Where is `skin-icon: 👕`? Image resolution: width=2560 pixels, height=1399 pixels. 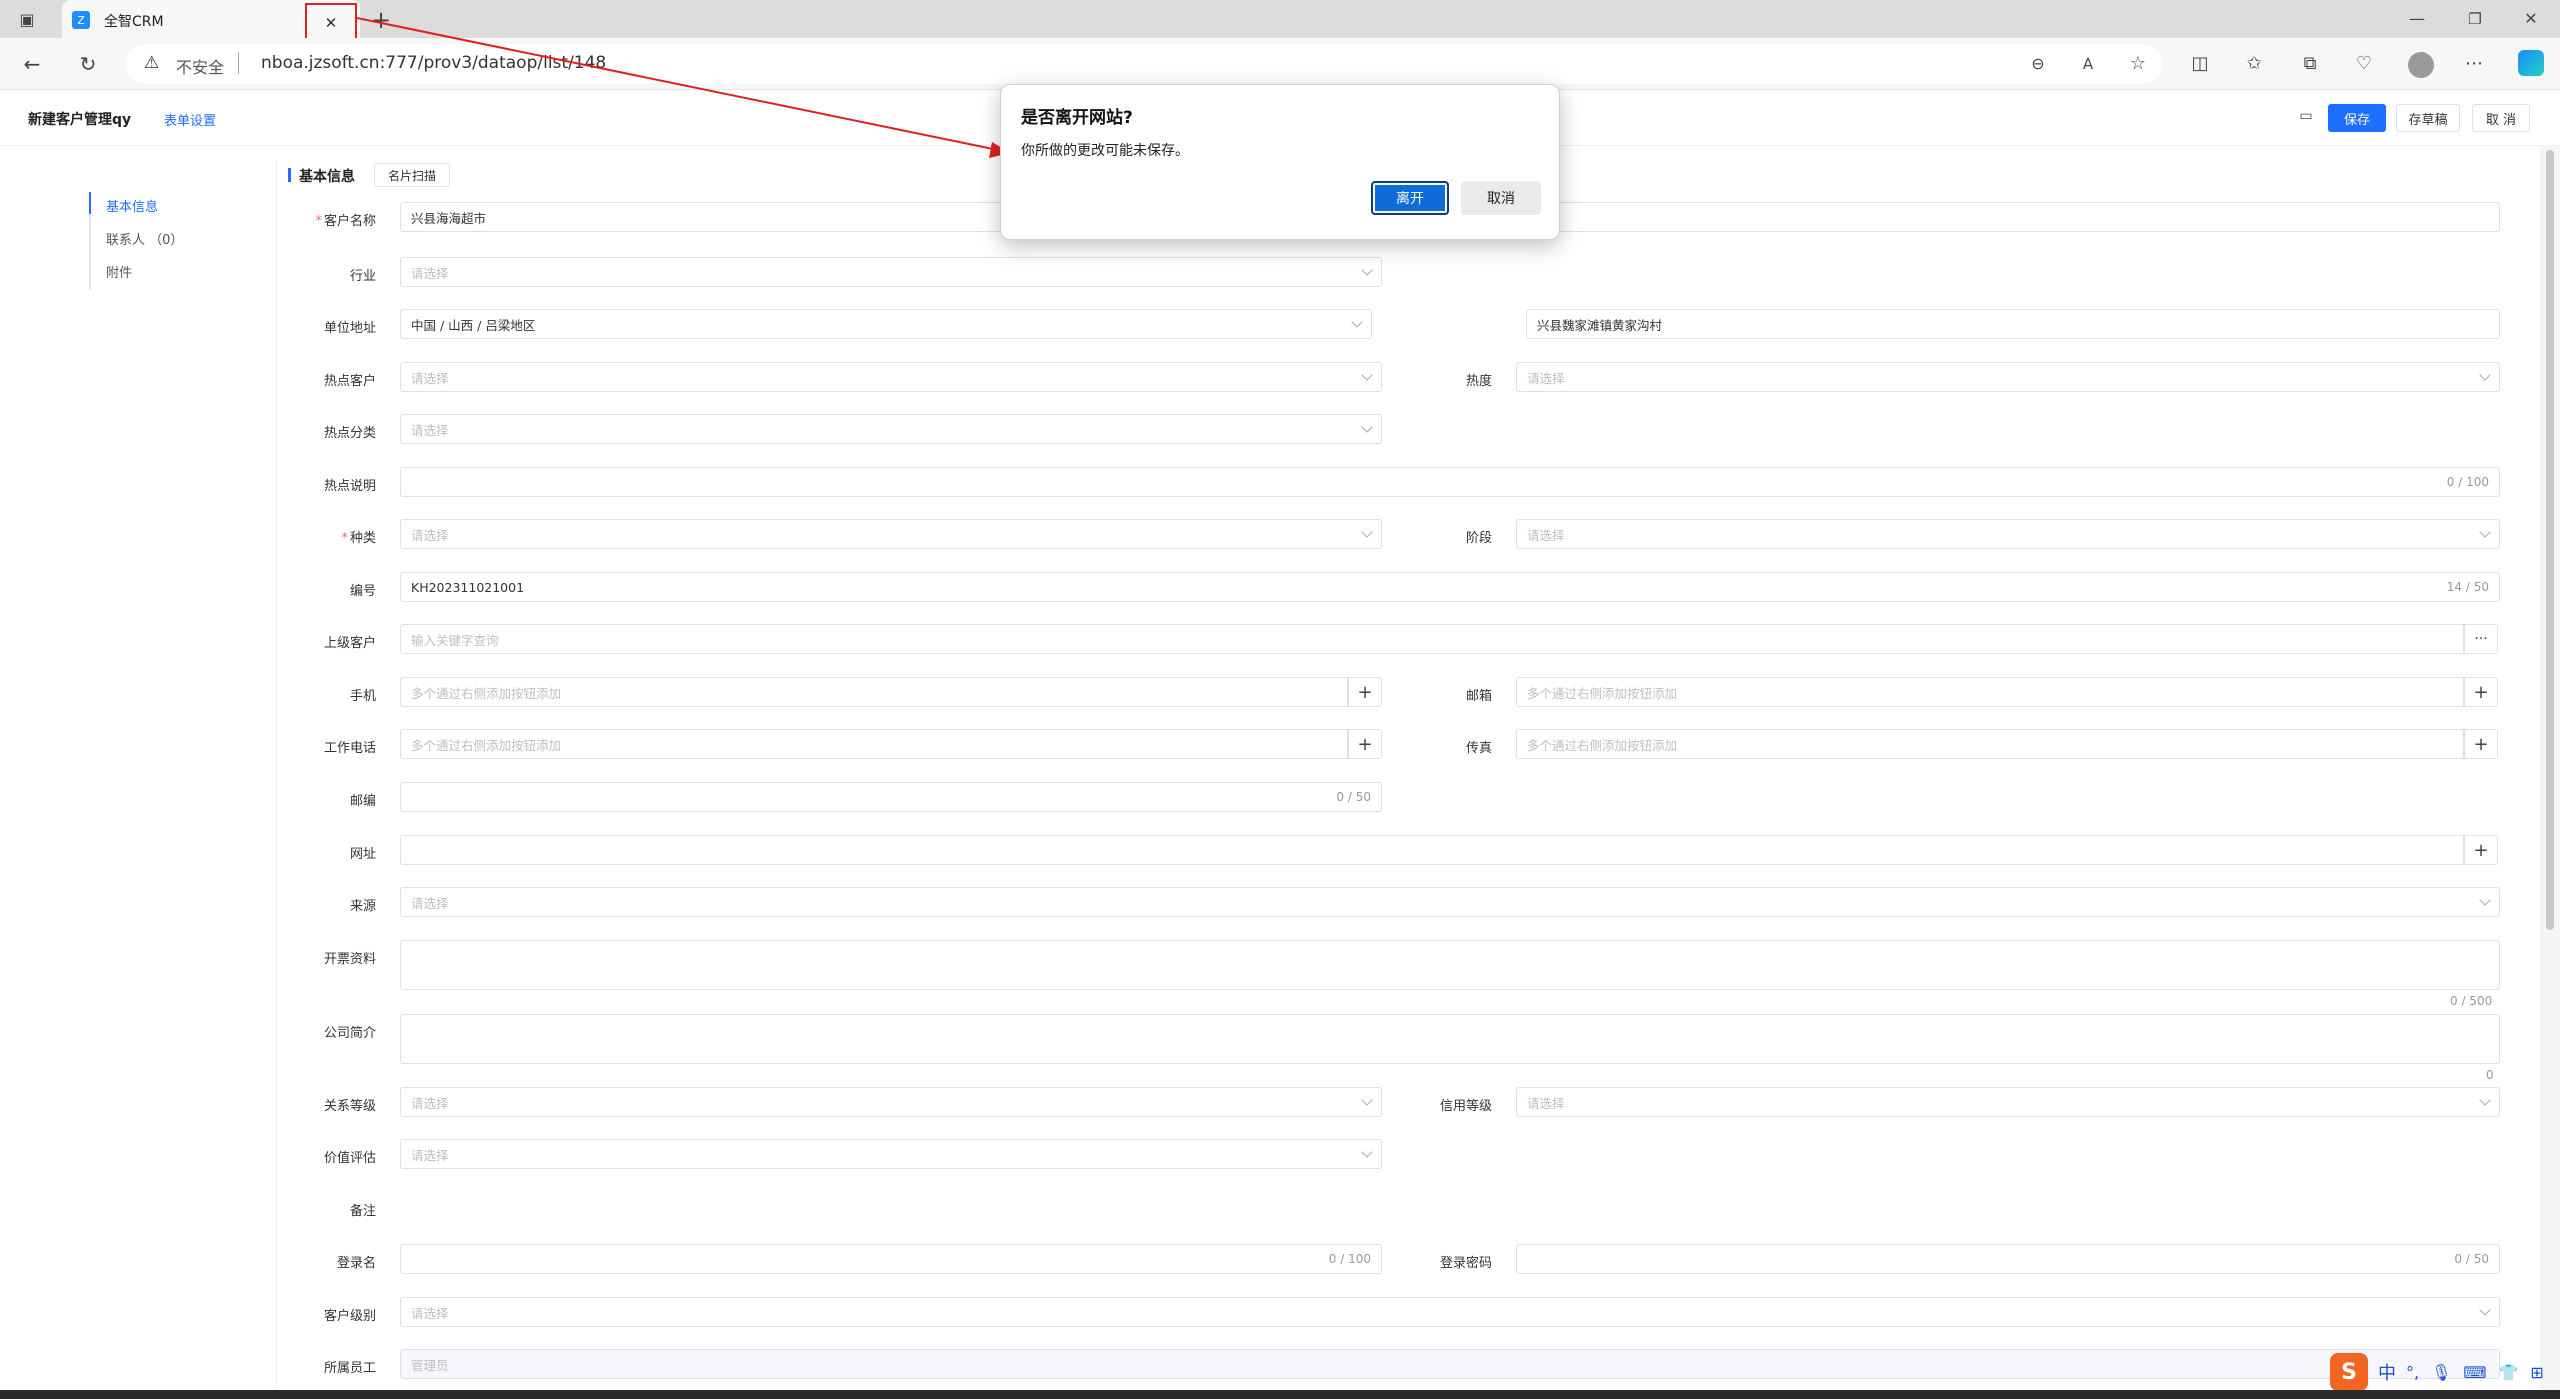
skin-icon: 👕 is located at coordinates (2509, 1372).